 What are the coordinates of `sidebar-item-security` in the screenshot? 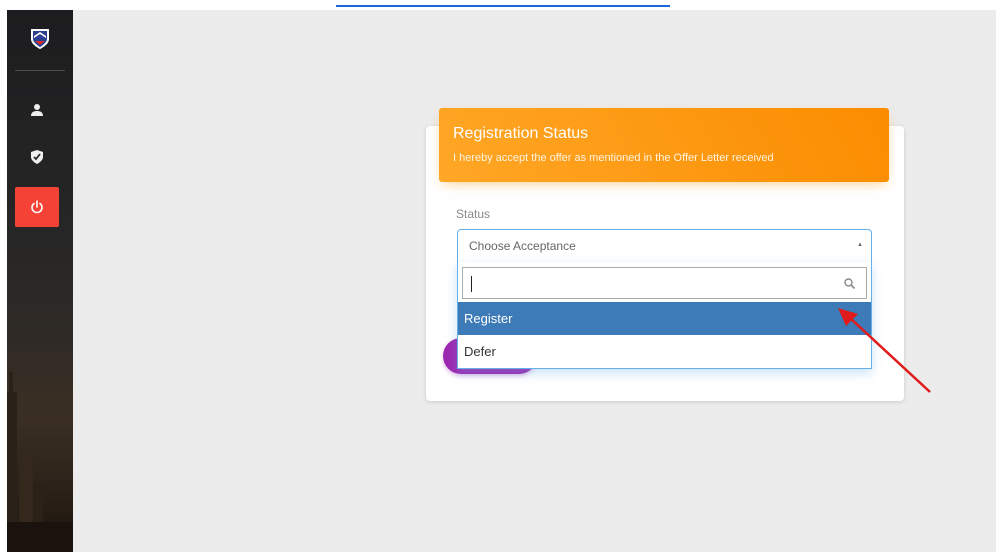 It's located at (37, 157).